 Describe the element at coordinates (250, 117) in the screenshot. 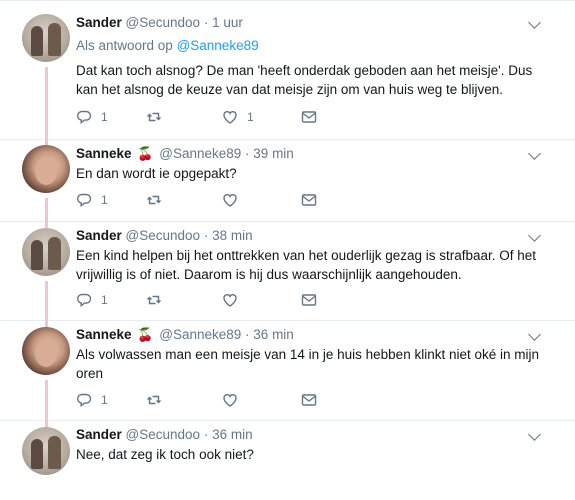

I see `like-count: 1` at that location.